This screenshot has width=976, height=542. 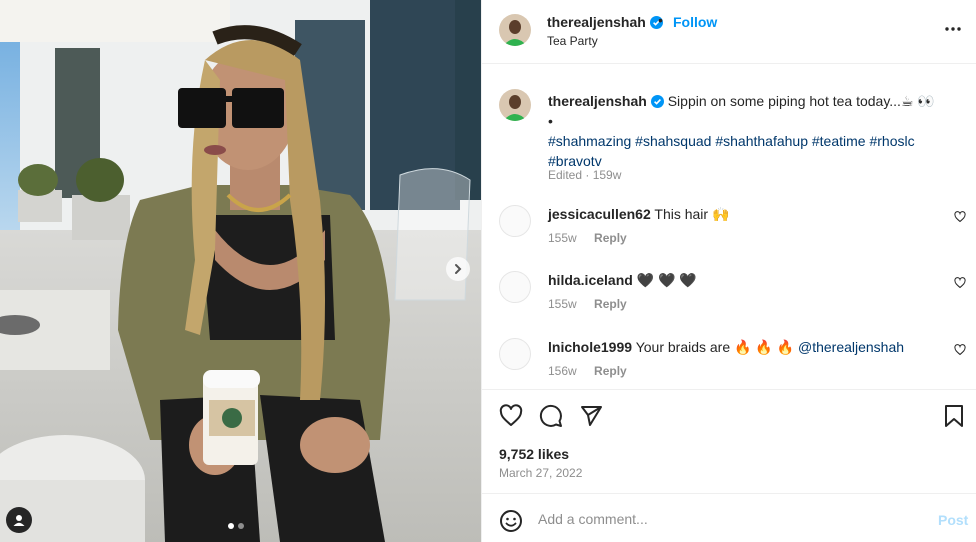 I want to click on next-media-button, so click(x=458, y=269).